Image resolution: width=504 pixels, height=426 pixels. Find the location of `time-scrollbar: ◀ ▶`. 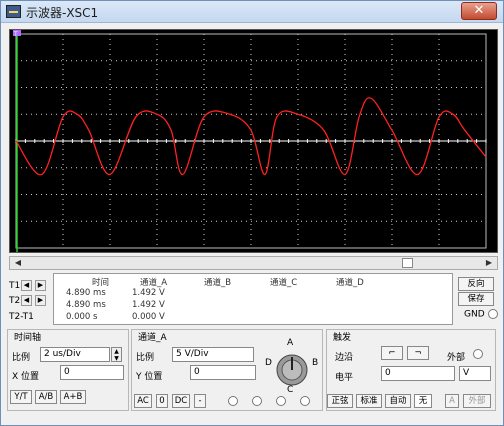

time-scrollbar: ◀ ▶ is located at coordinates (253, 263).